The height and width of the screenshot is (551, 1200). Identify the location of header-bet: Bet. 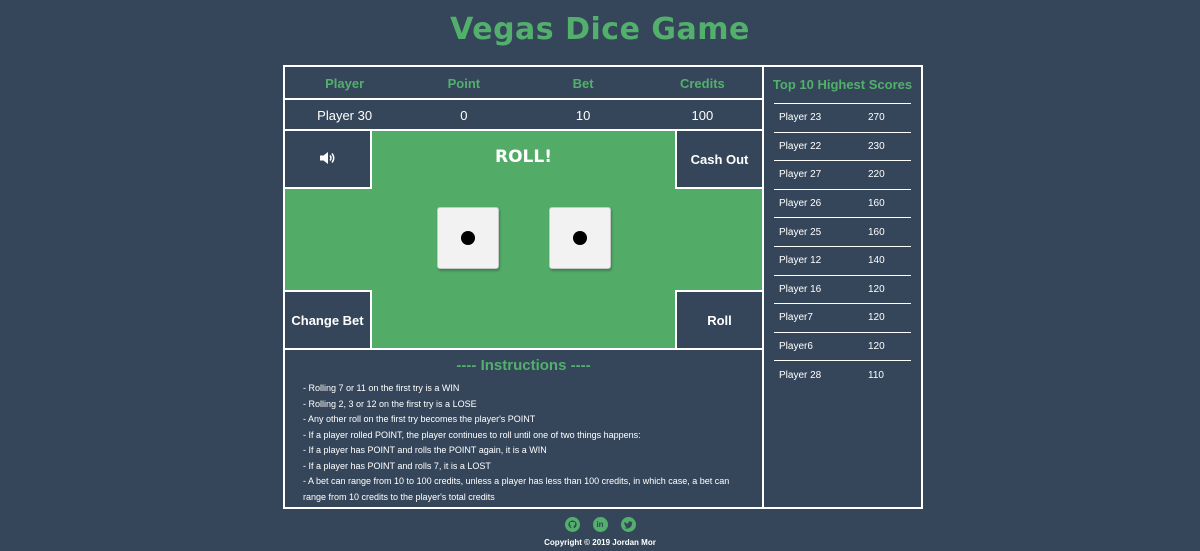
(583, 83).